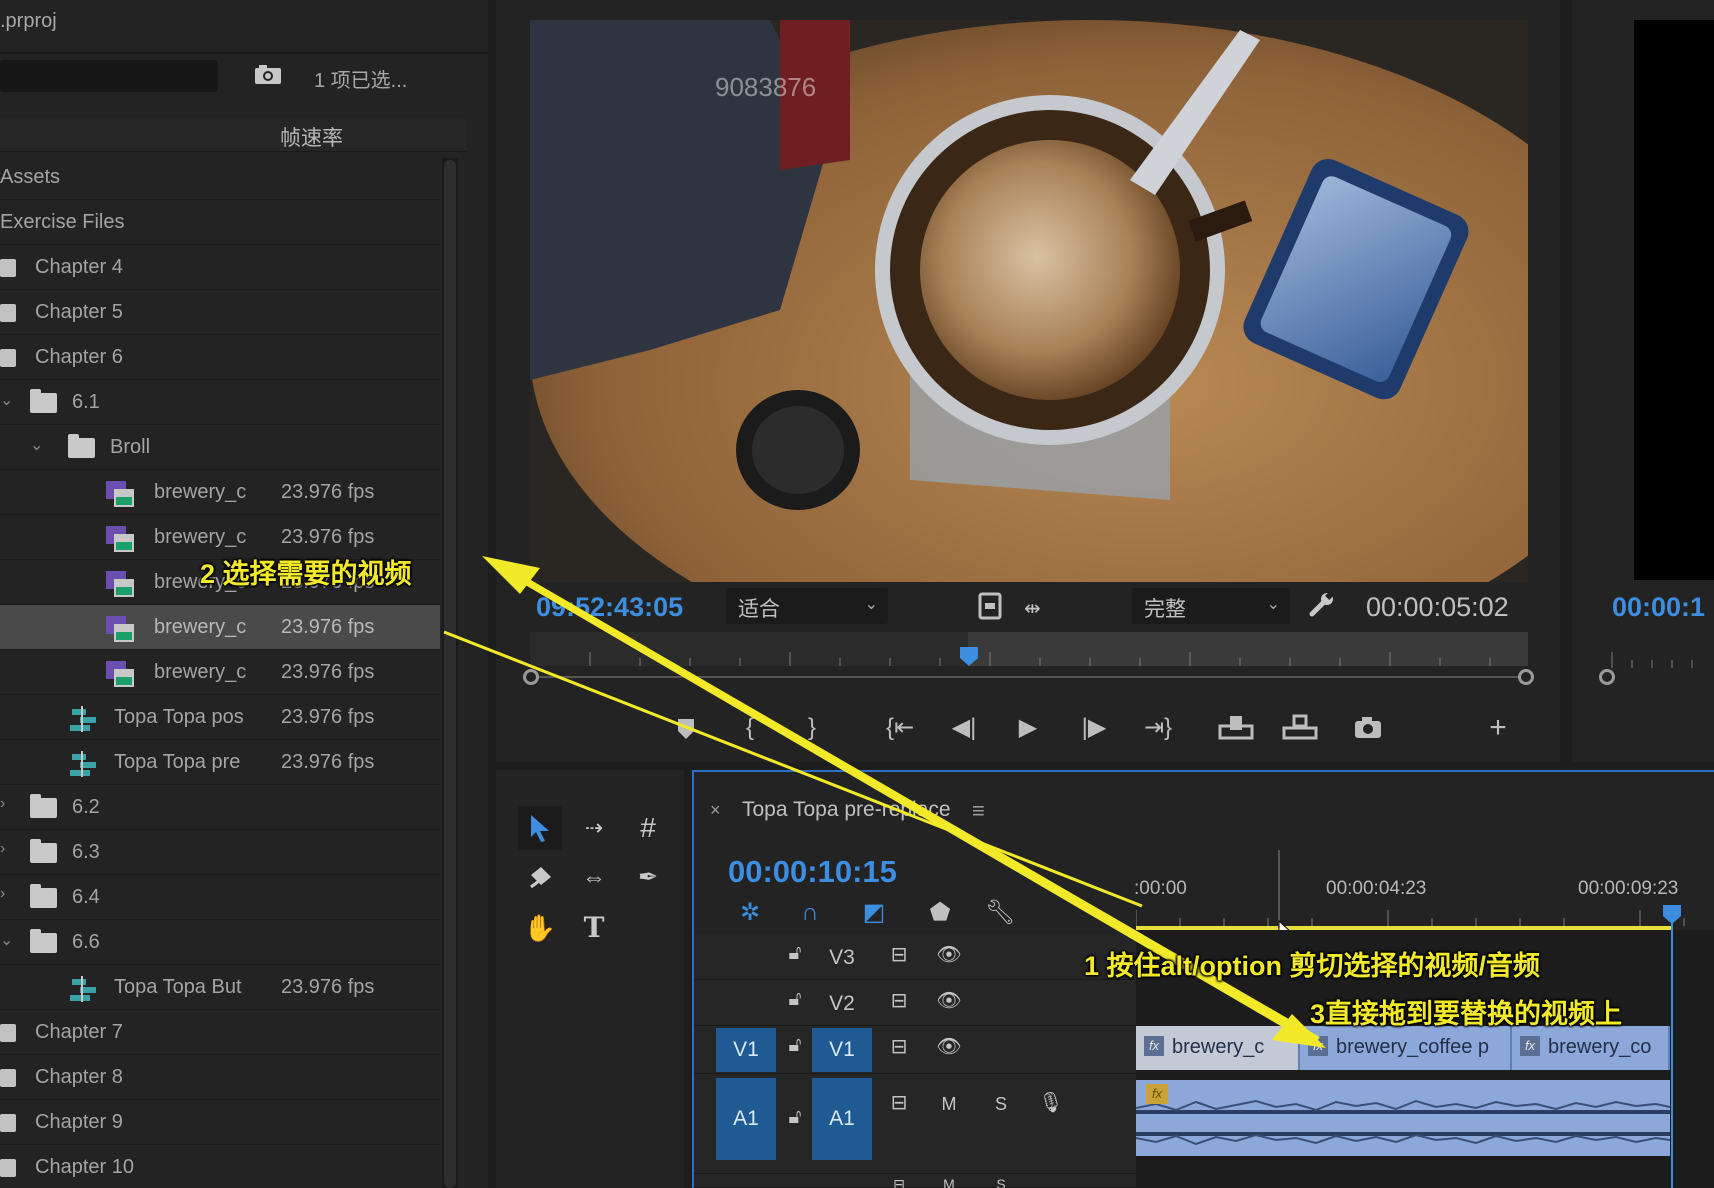 The width and height of the screenshot is (1714, 1188). Describe the element at coordinates (268, 75) in the screenshot. I see `find-icon` at that location.